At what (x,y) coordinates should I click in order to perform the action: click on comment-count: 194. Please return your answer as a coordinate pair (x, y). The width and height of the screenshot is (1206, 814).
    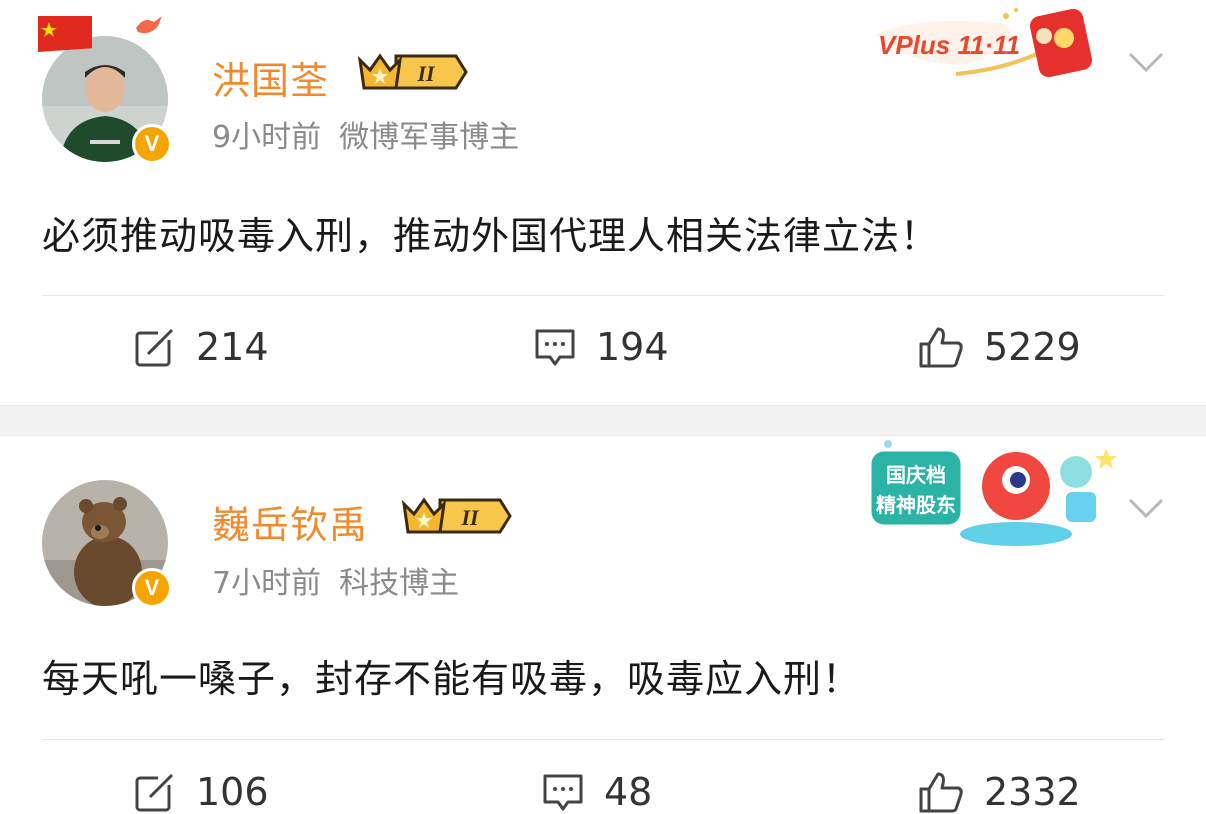
    Looking at the image, I should click on (632, 347).